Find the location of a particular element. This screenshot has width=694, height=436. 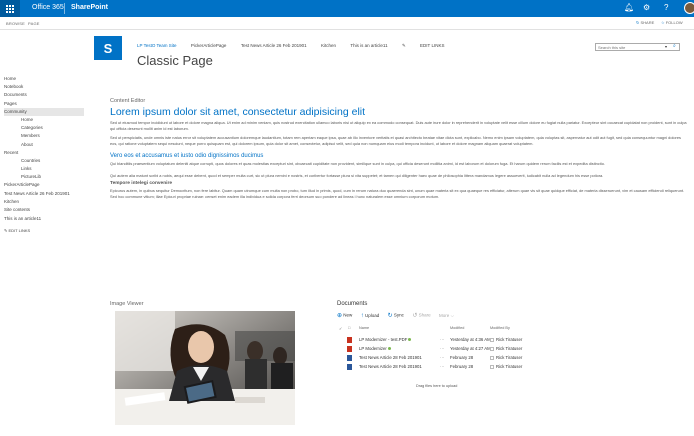

topnav-item-kitchen: Kitchen is located at coordinates (328, 45).